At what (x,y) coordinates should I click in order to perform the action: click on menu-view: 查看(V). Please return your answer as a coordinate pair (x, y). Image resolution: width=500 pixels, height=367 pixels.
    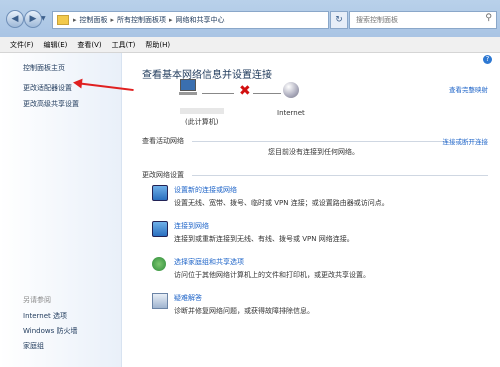
    Looking at the image, I should click on (89, 45).